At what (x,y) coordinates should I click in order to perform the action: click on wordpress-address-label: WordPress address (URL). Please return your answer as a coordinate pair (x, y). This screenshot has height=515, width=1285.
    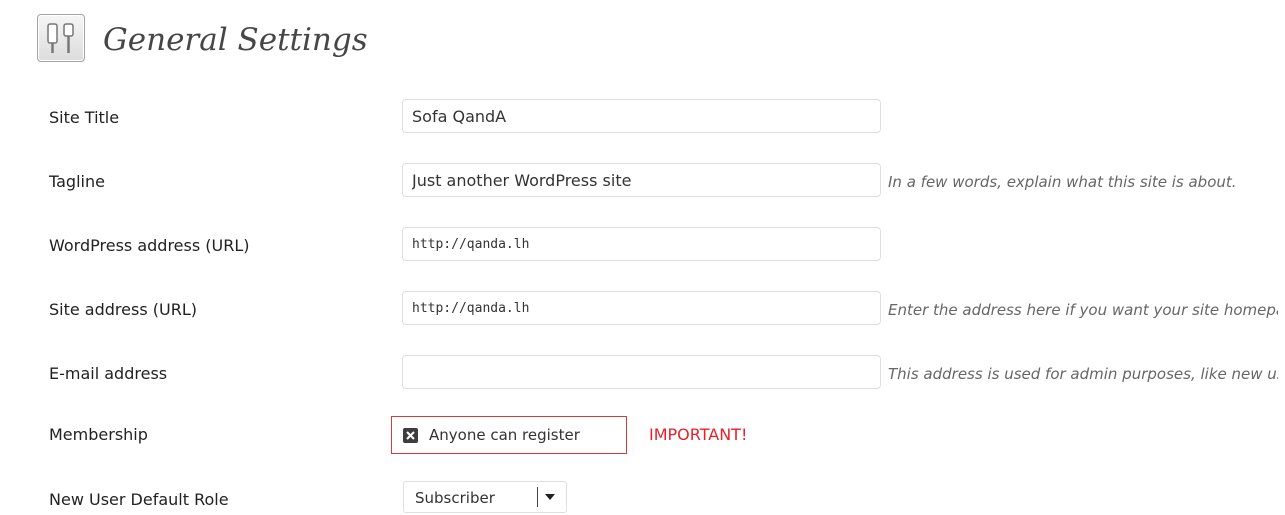
    Looking at the image, I should click on (149, 245).